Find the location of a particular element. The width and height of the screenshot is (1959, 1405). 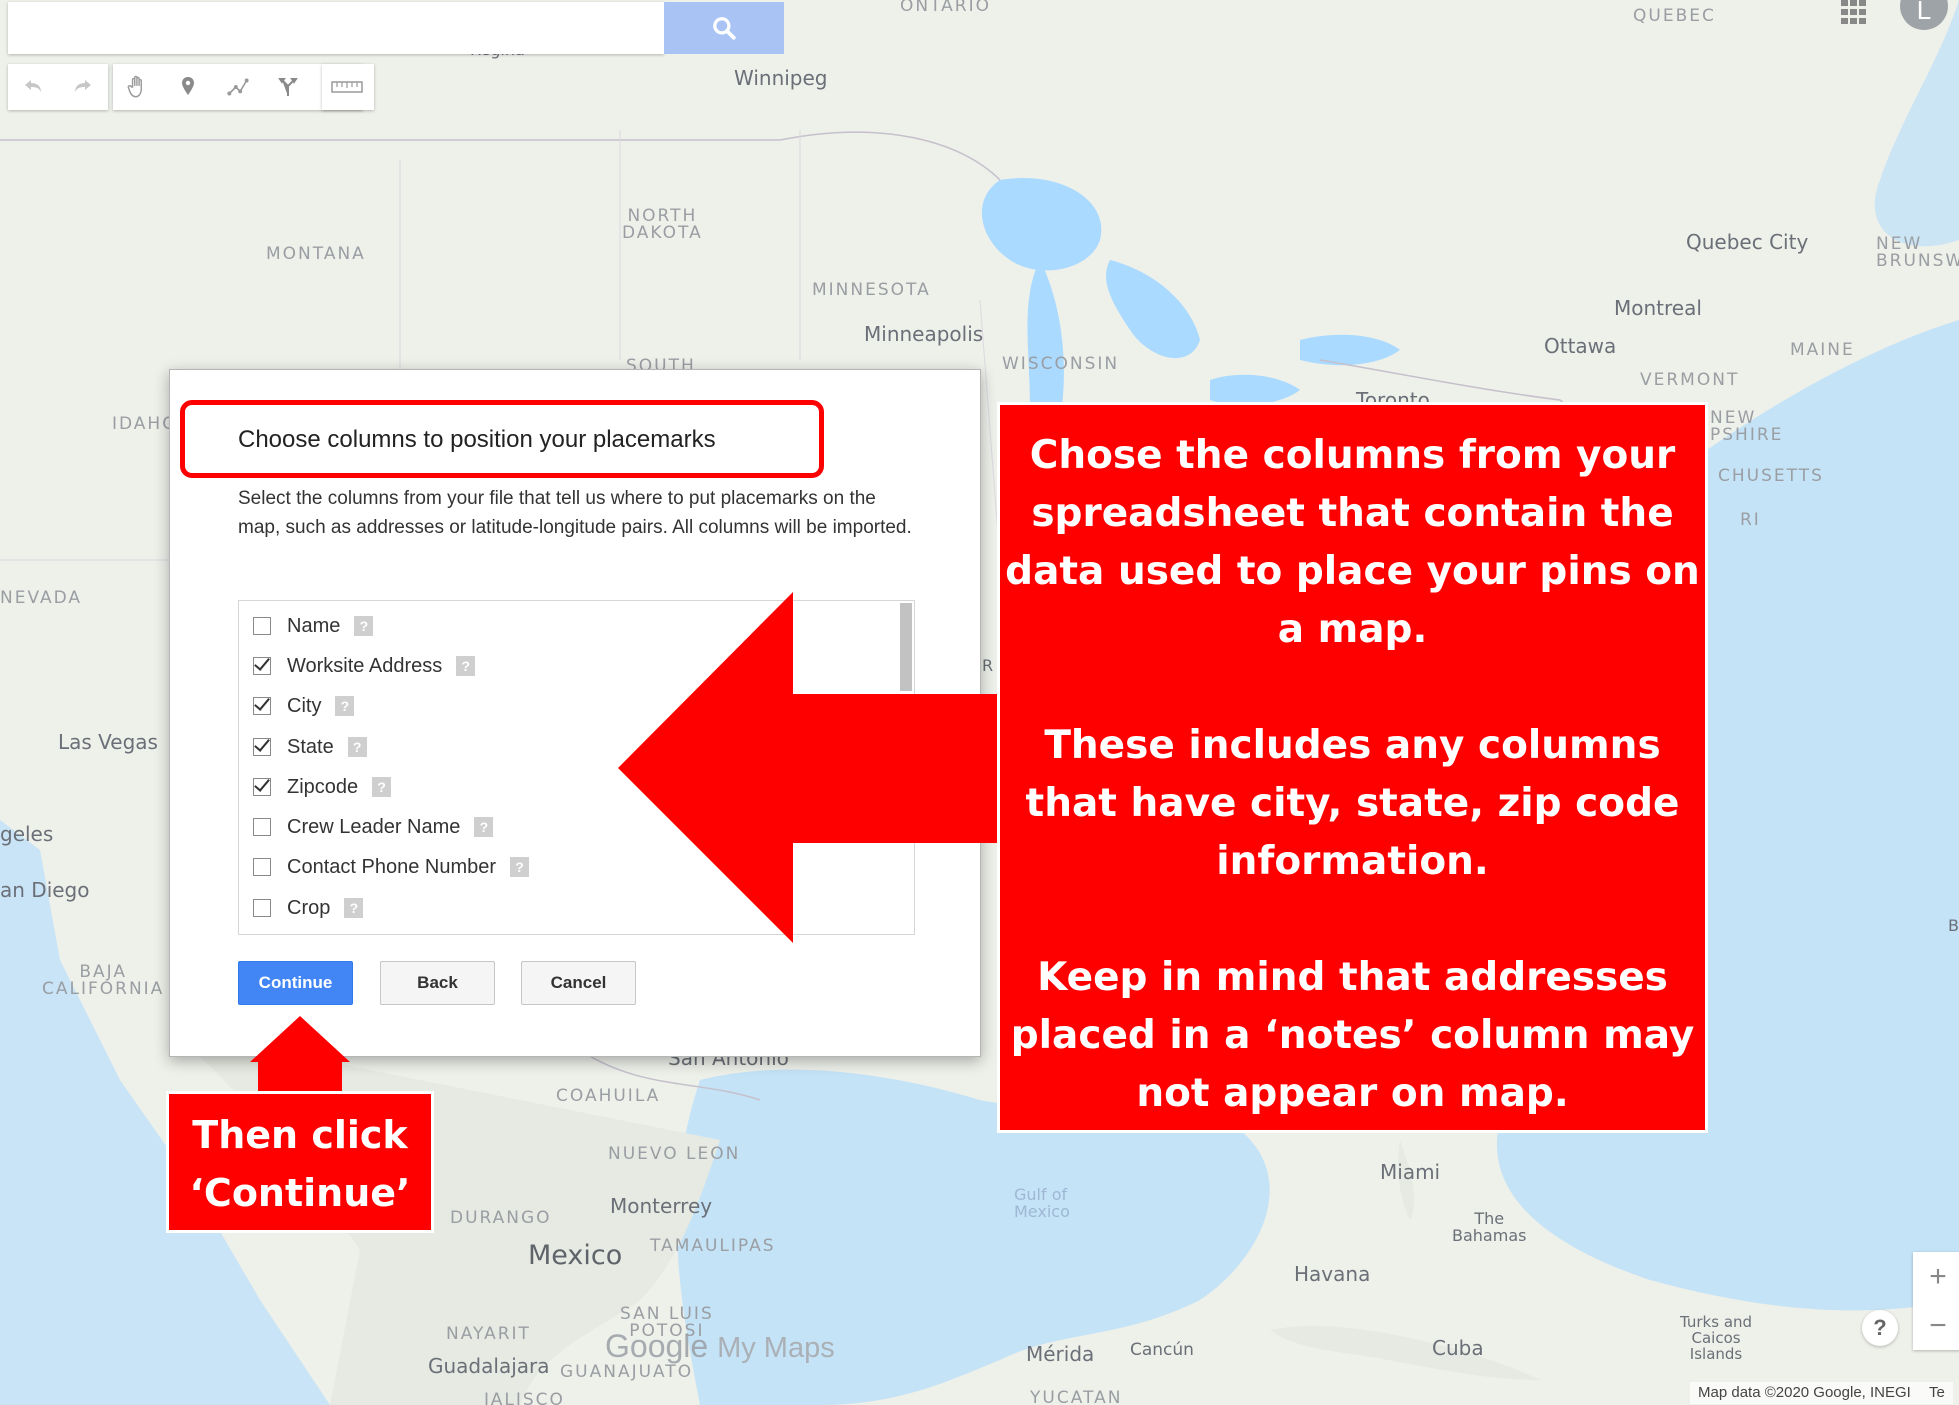

directions-icon is located at coordinates (288, 87).